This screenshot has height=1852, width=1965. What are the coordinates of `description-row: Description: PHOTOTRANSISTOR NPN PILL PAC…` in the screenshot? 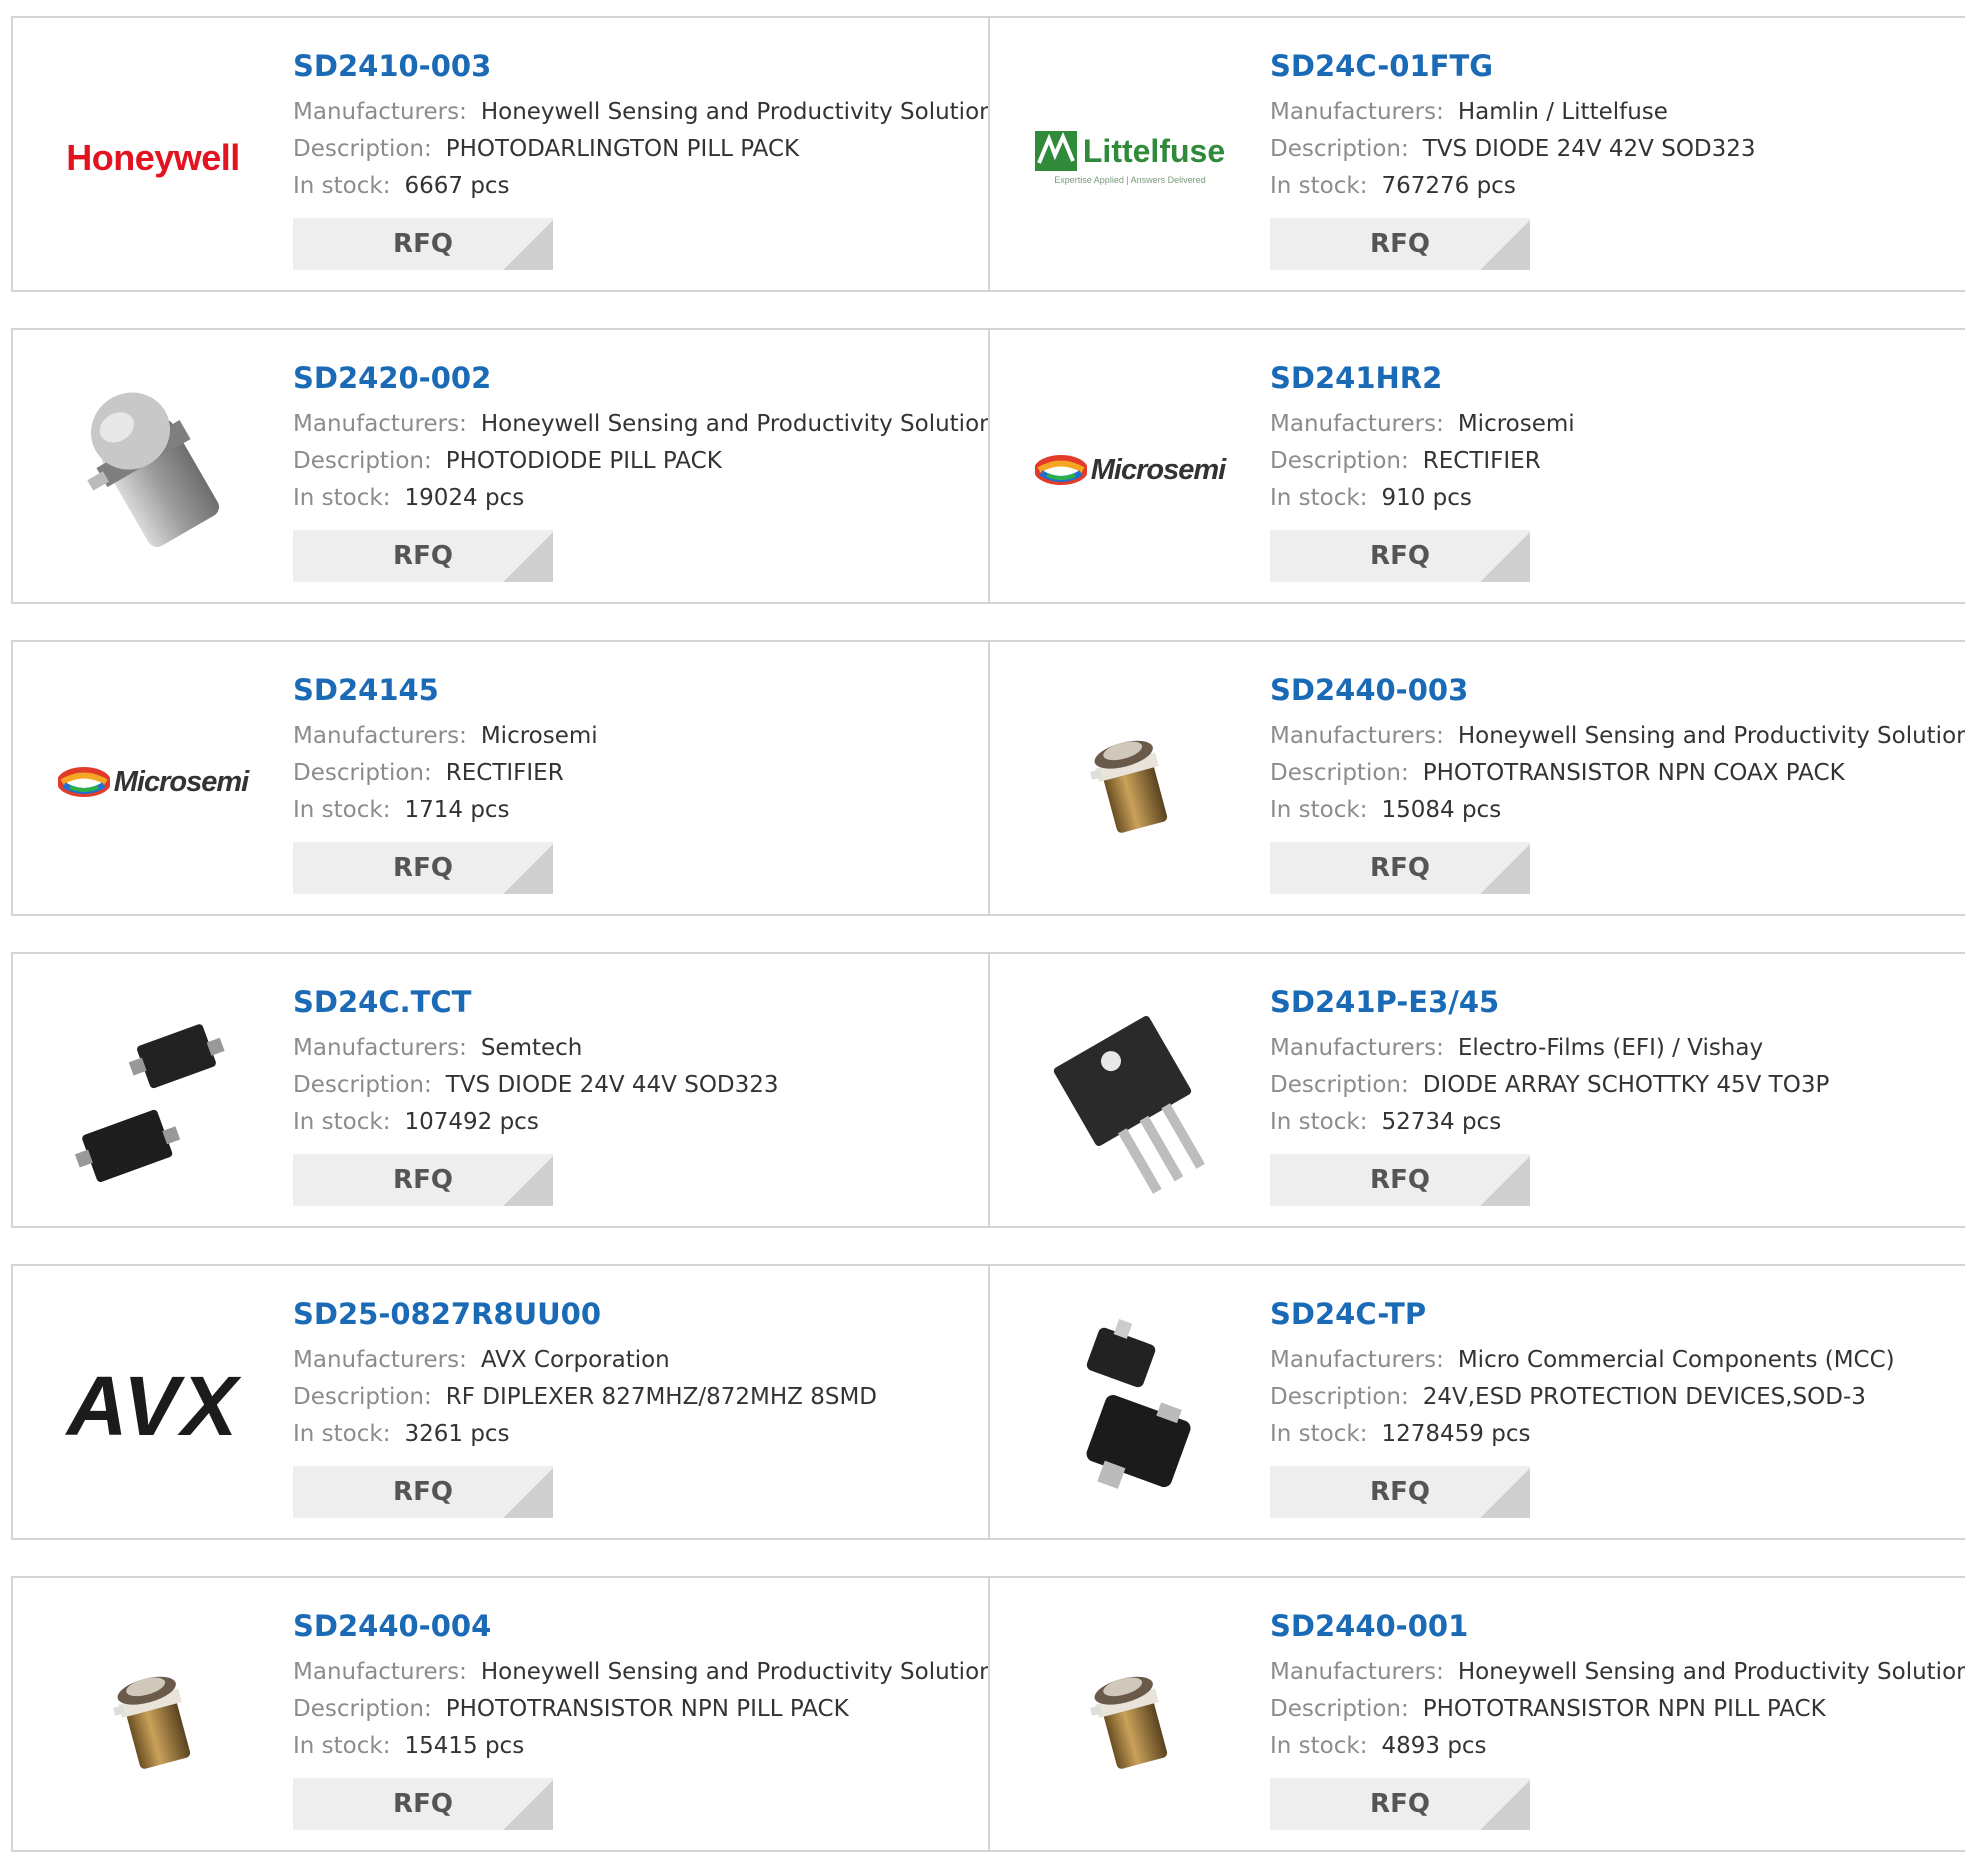 It's located at (636, 1709).